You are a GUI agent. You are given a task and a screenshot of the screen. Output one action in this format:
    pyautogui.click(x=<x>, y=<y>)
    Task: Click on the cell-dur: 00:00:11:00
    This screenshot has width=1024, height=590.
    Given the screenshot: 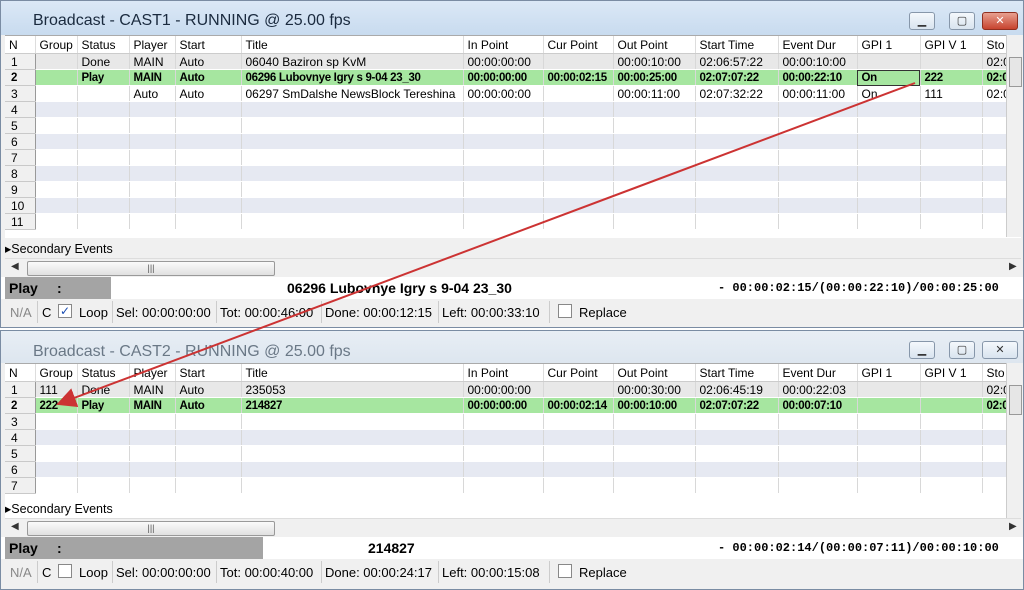 What is the action you would take?
    pyautogui.click(x=818, y=93)
    